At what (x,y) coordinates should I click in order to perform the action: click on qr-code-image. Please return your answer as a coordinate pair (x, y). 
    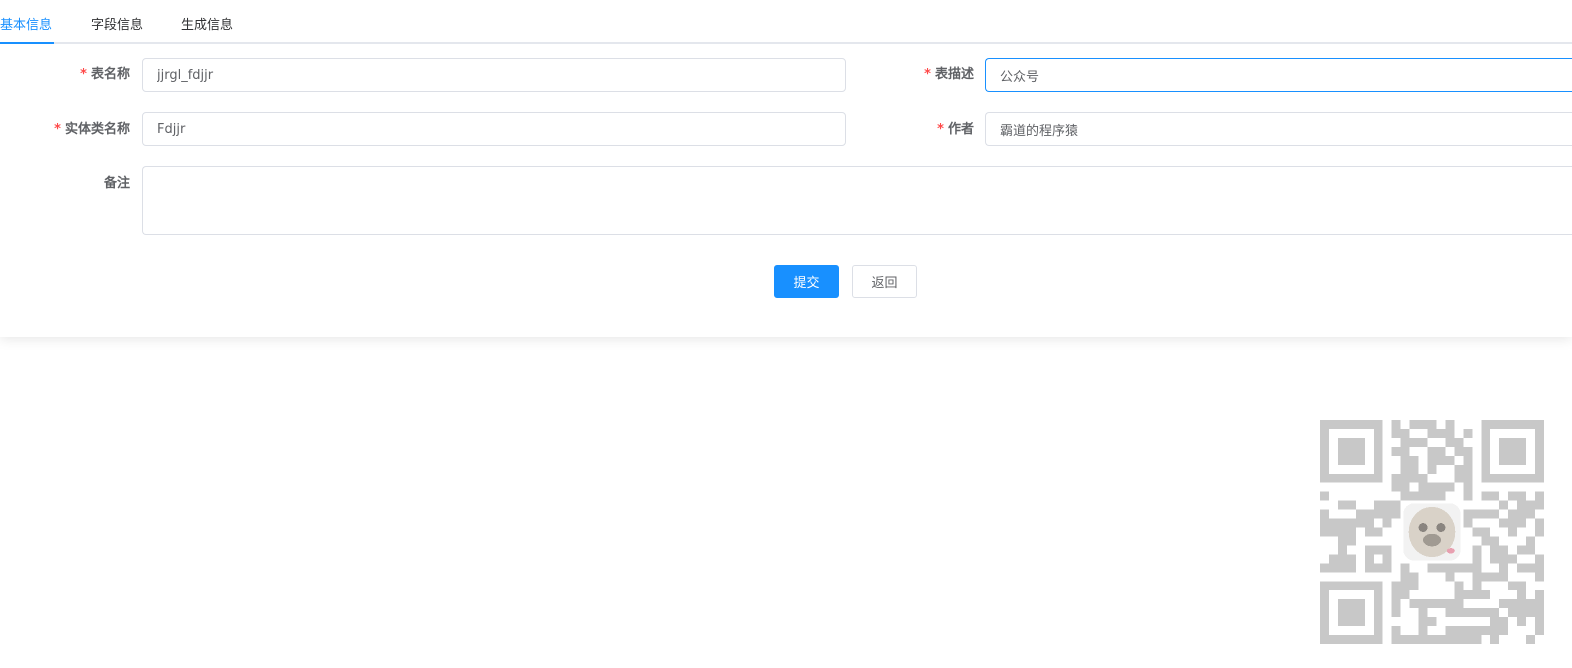
    Looking at the image, I should click on (1432, 532).